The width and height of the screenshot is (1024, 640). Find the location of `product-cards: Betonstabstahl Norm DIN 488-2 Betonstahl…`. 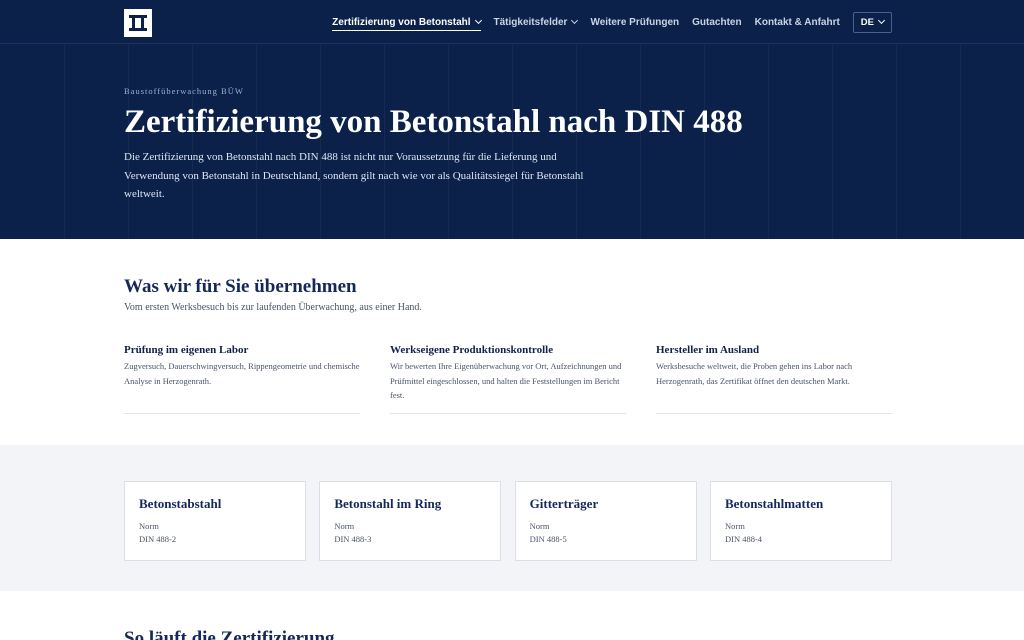

product-cards: Betonstabstahl Norm DIN 488-2 Betonstahl… is located at coordinates (508, 521).